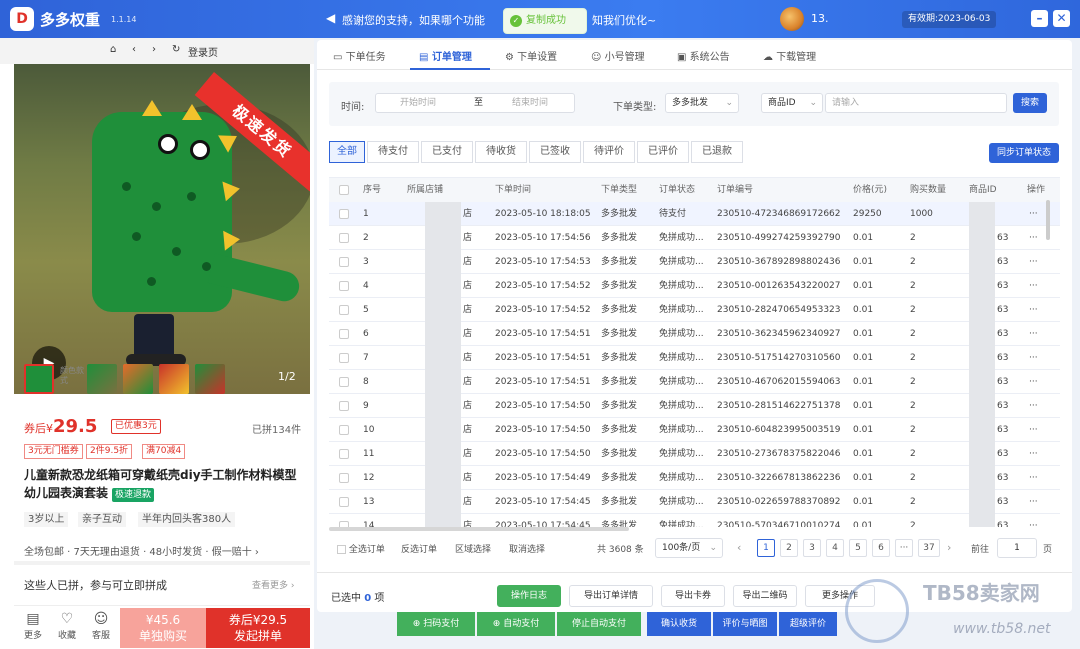 The width and height of the screenshot is (1080, 649). I want to click on status-tab-reviewed: 已评价, so click(663, 152).